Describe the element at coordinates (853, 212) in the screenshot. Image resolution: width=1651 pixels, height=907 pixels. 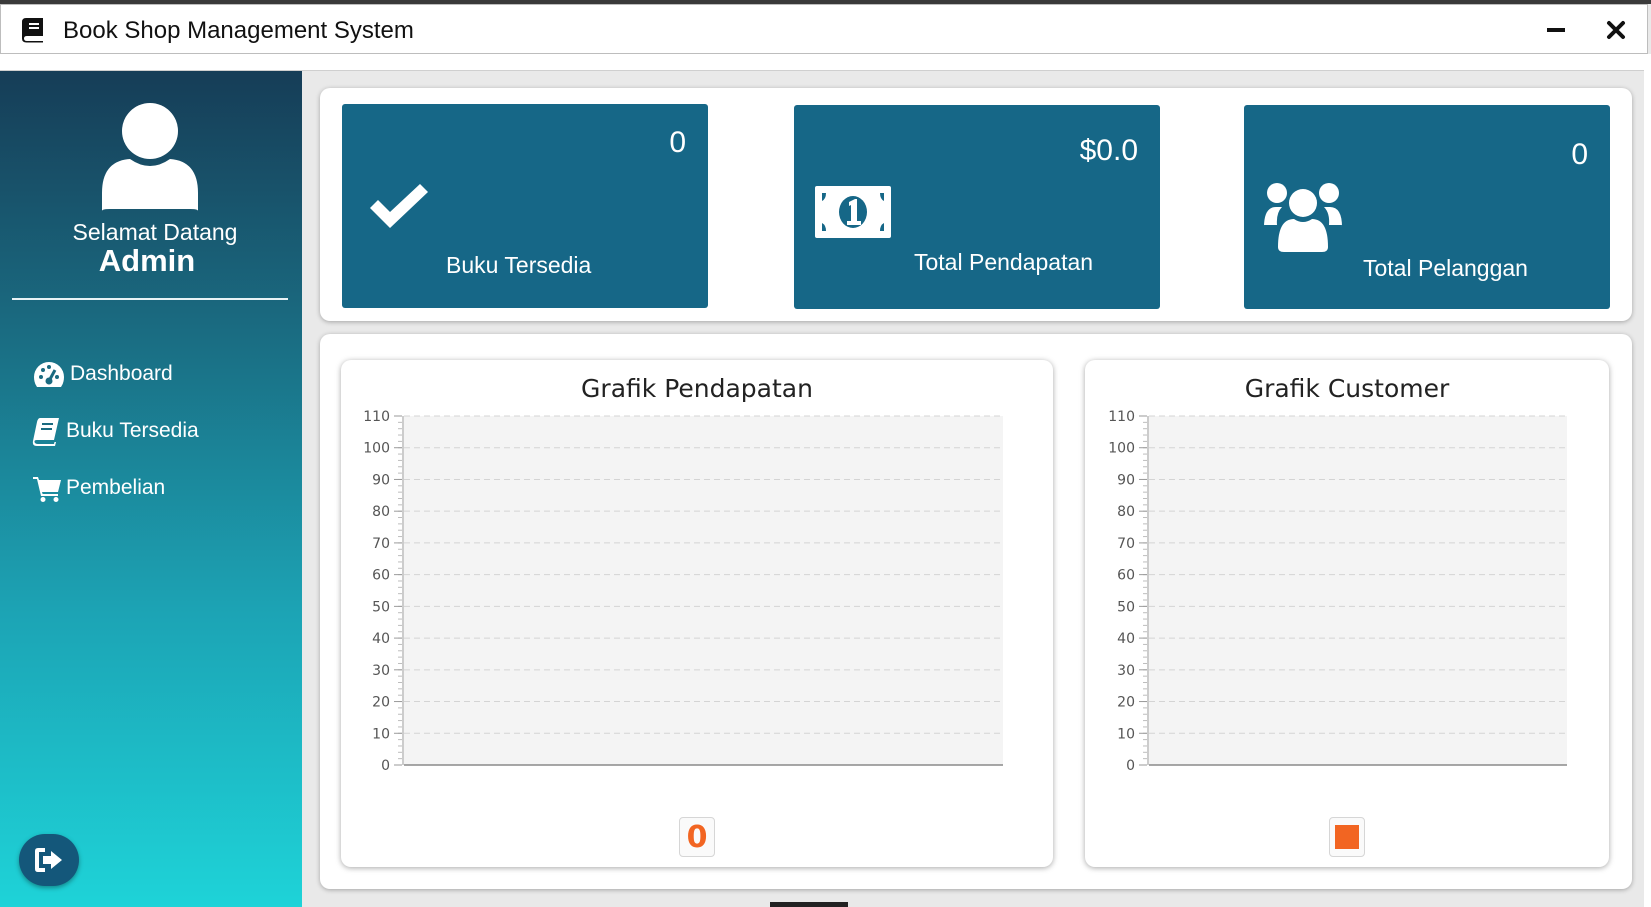
I see `money-icon` at that location.